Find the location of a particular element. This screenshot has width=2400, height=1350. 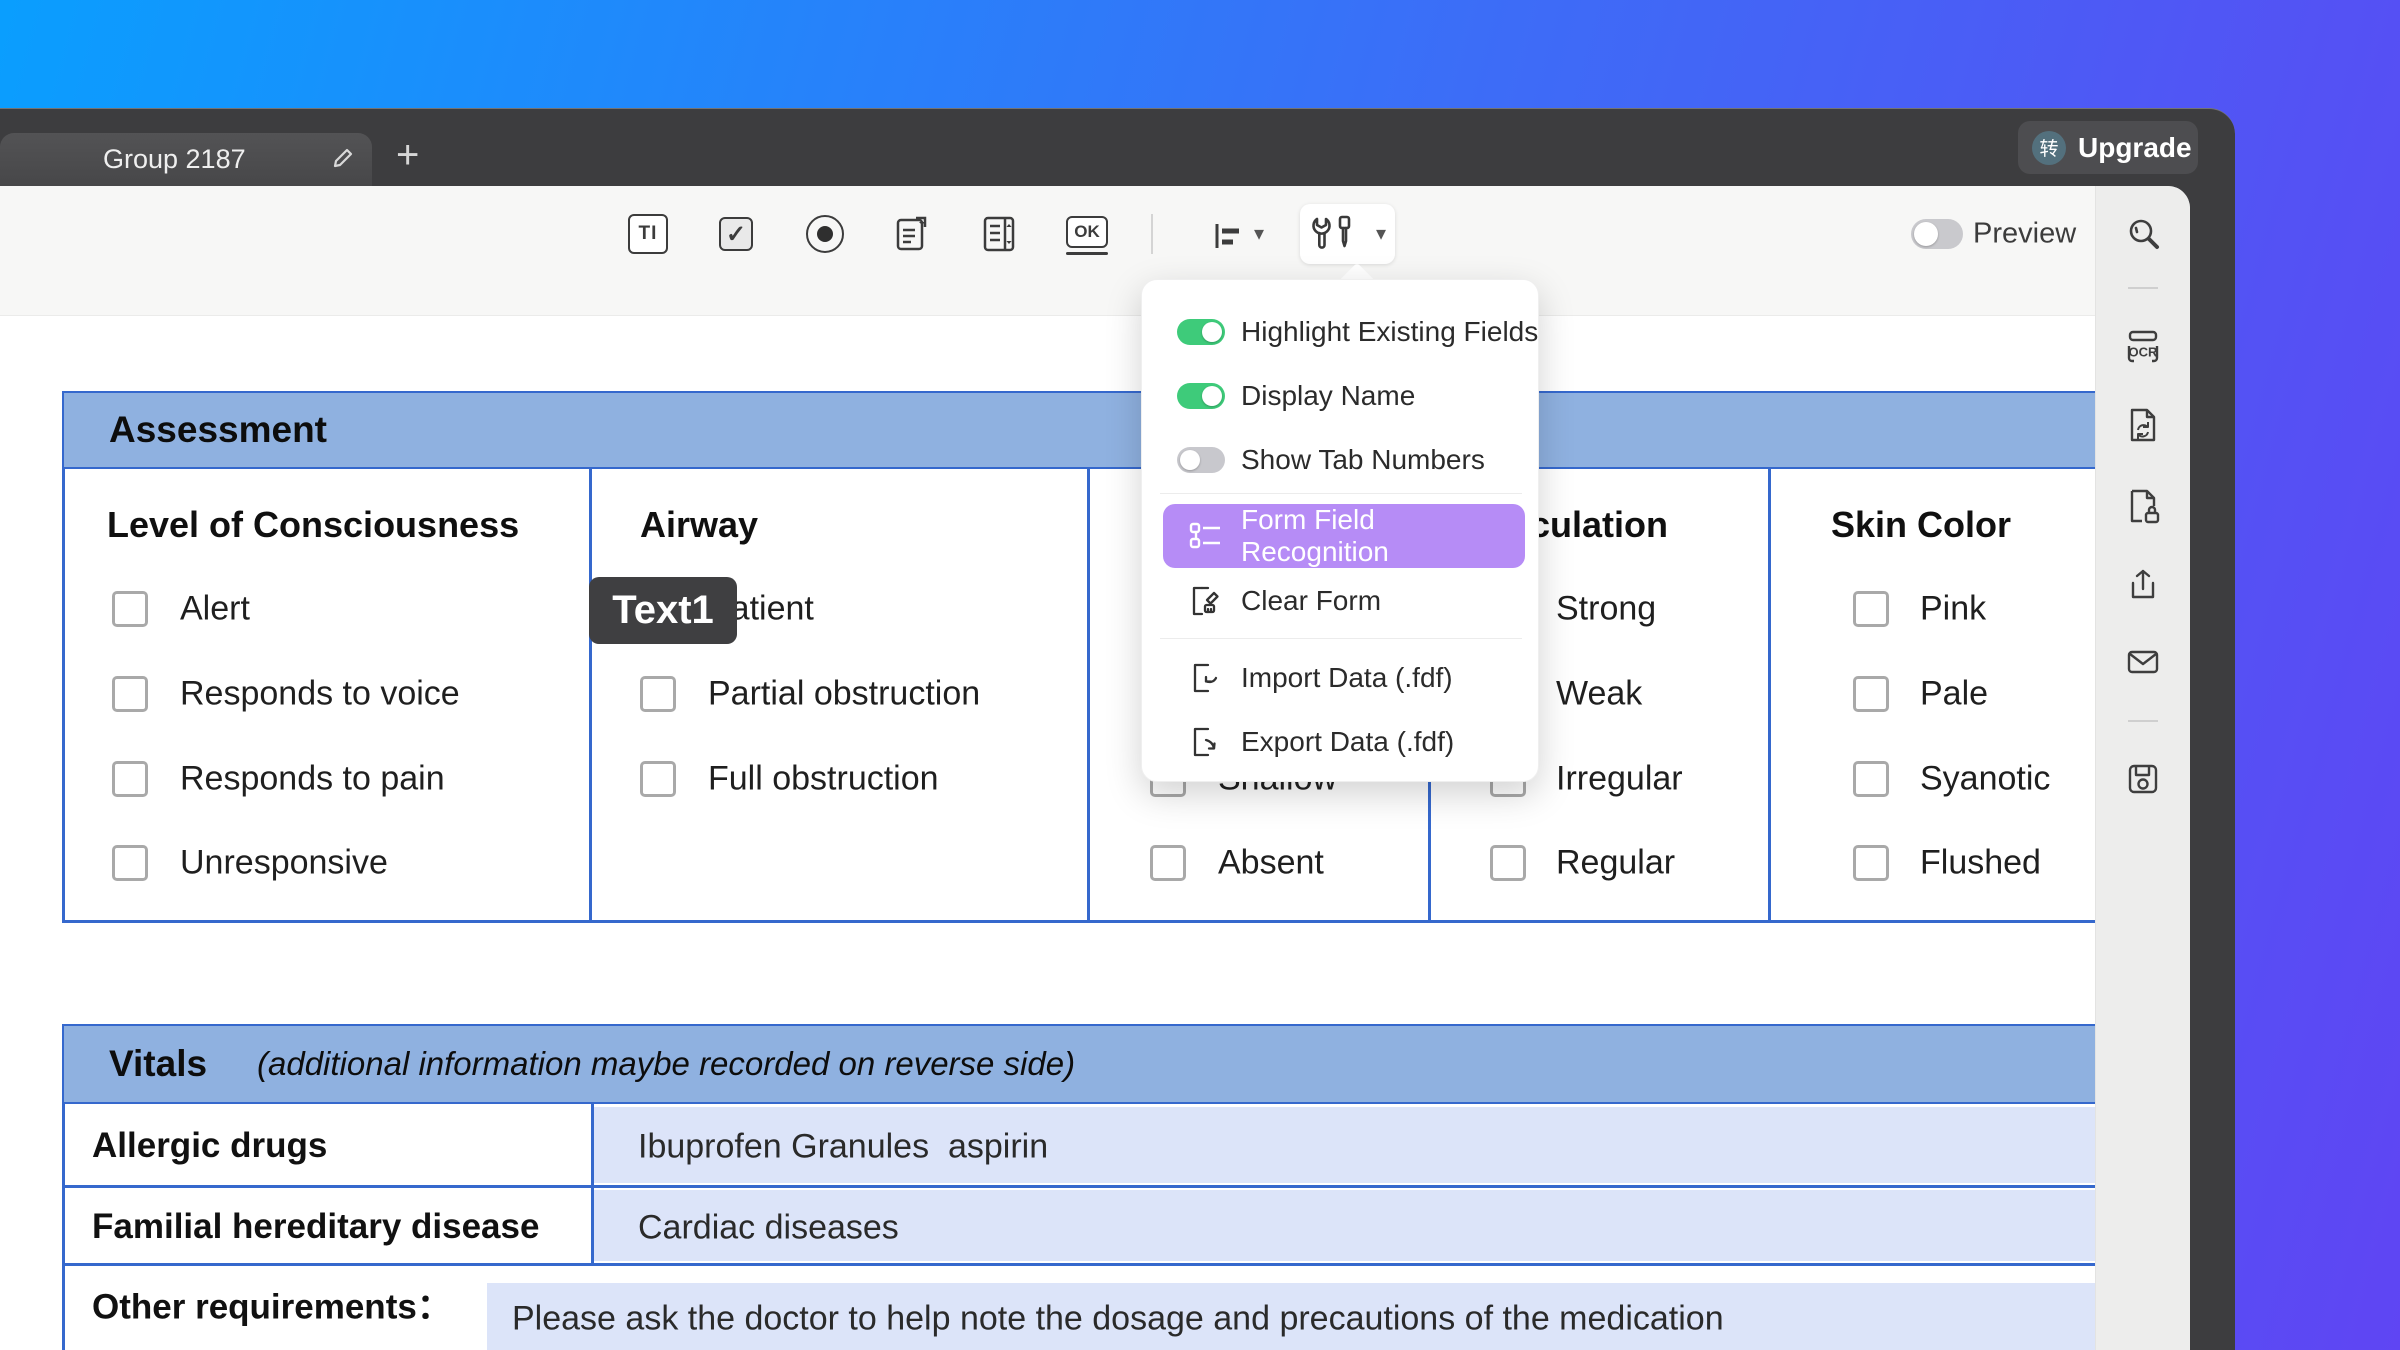

allergic-drugs-value: Ibuprofen Granules aspirin is located at coordinates (843, 1147).